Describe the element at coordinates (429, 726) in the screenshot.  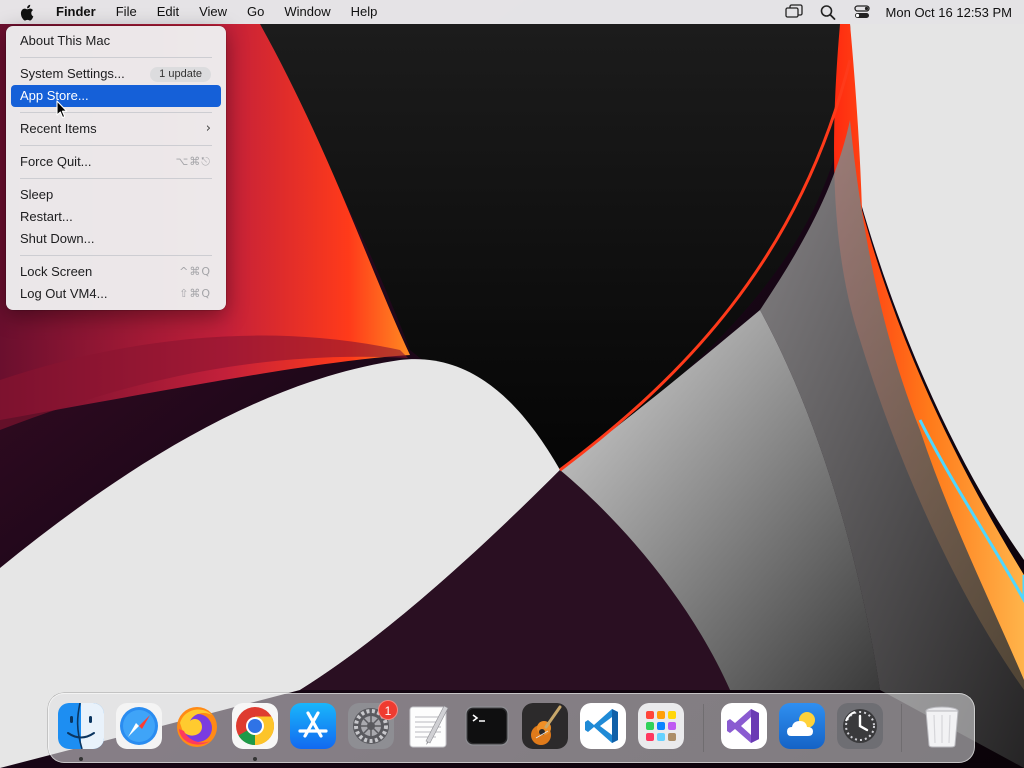
I see `textedit-icon` at that location.